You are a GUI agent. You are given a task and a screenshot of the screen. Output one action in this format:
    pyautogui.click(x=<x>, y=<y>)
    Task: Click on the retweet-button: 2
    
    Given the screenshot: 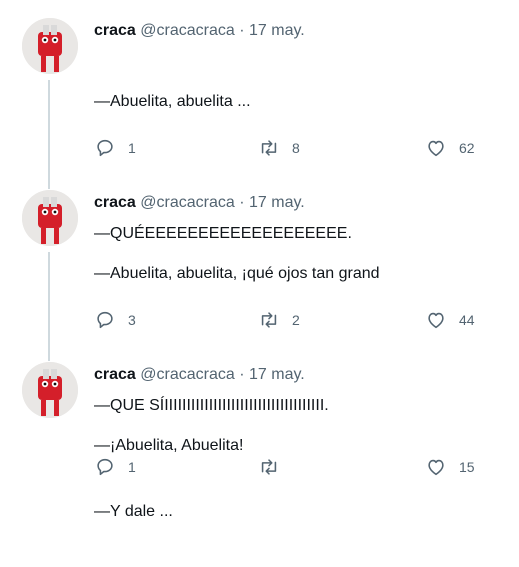 What is the action you would take?
    pyautogui.click(x=279, y=320)
    